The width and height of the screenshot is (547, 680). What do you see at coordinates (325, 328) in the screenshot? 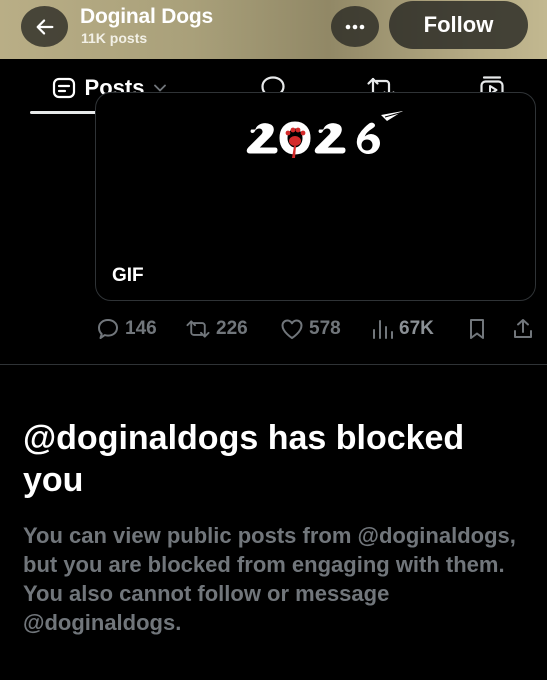
I see `like-count: 578` at bounding box center [325, 328].